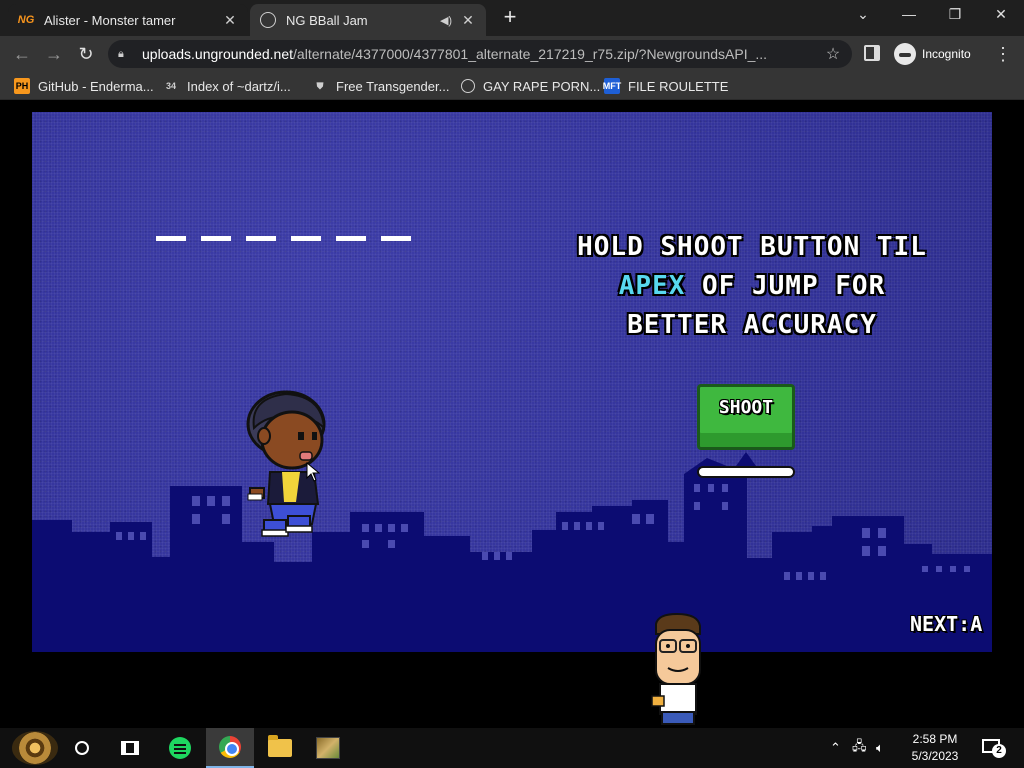 This screenshot has width=1024, height=768. I want to click on shoot-button-label: SHOOT, so click(746, 407).